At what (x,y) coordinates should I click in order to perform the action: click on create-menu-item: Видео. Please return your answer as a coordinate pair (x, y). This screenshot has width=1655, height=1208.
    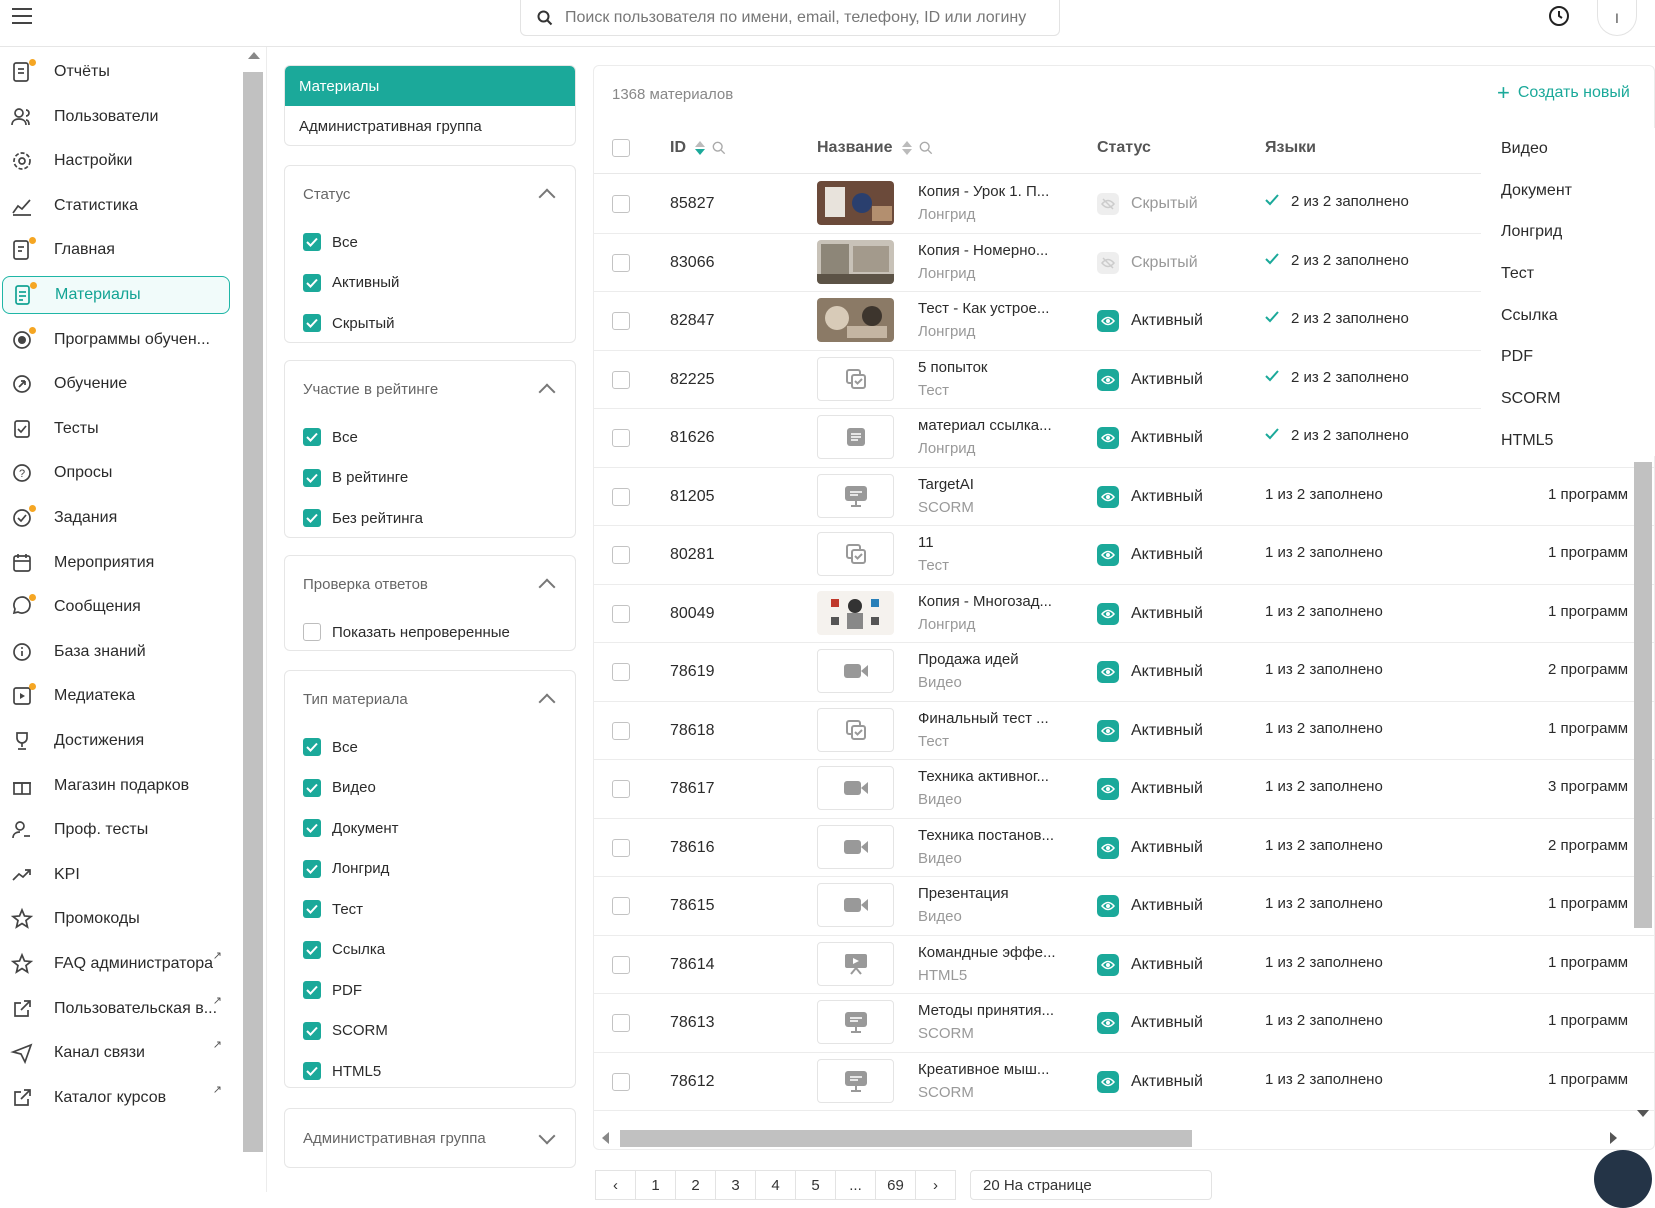
    Looking at the image, I should click on (1568, 149).